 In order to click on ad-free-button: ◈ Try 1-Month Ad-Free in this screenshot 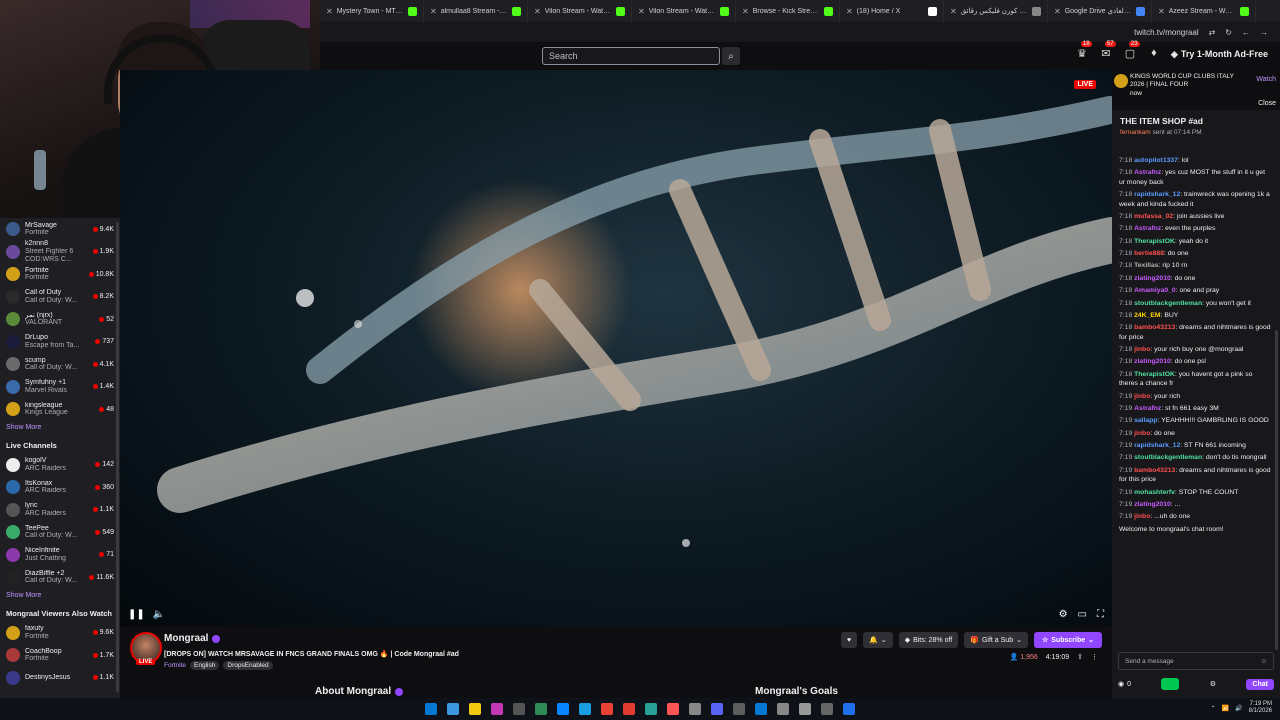, I will do `click(1219, 54)`.